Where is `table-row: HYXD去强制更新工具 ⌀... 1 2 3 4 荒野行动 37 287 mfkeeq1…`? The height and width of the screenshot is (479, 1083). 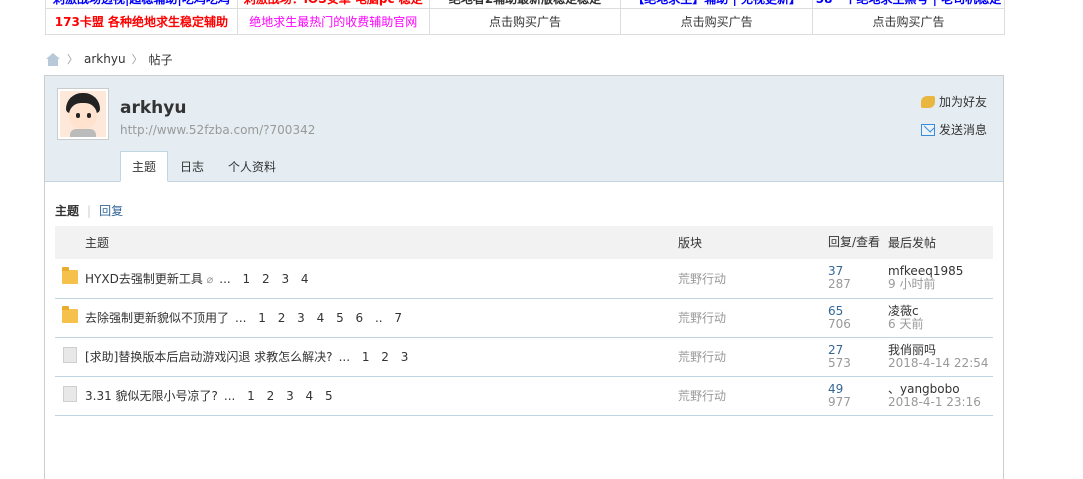
table-row: HYXD去强制更新工具 ⌀... 1 2 3 4 荒野行动 37 287 mfkeeq1… is located at coordinates (524, 279).